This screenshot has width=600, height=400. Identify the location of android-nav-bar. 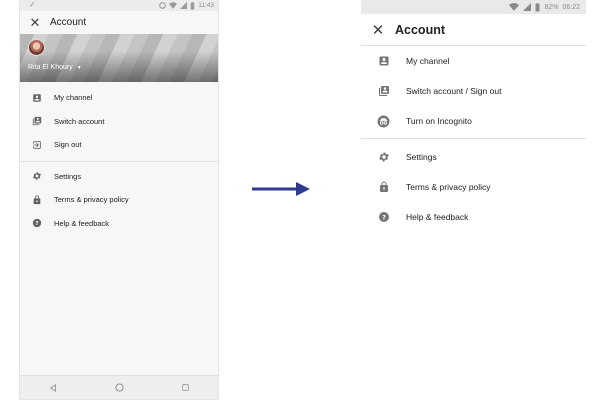
(119, 387).